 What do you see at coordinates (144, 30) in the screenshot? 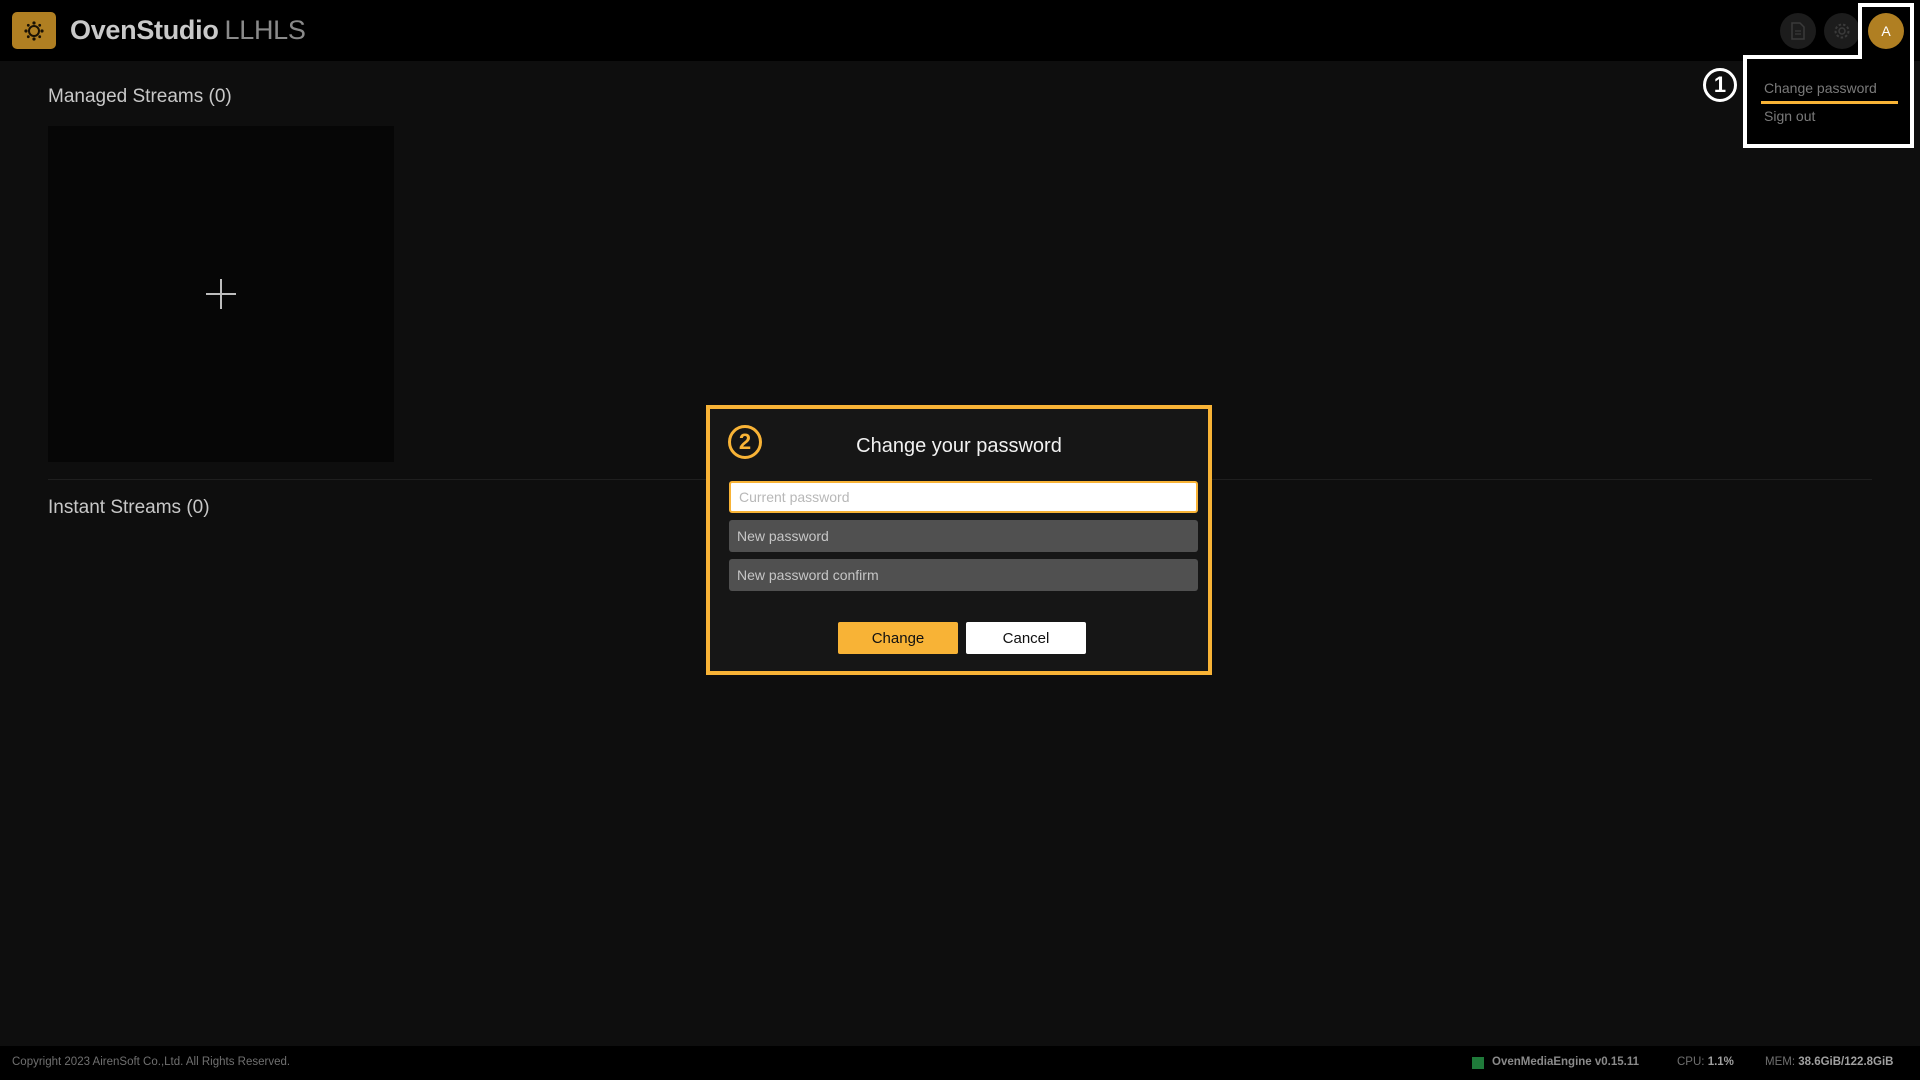
I see `app-name: OvenStudio` at bounding box center [144, 30].